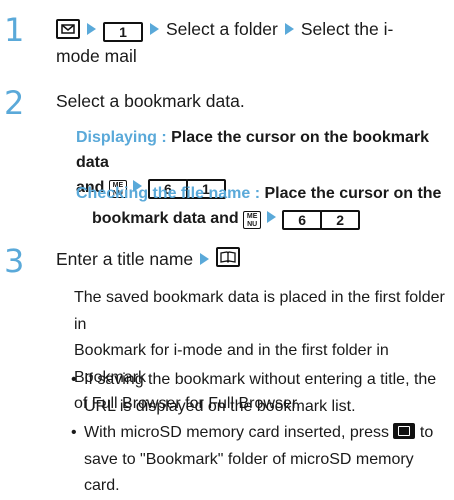  I want to click on key-1: 1, so click(123, 32).